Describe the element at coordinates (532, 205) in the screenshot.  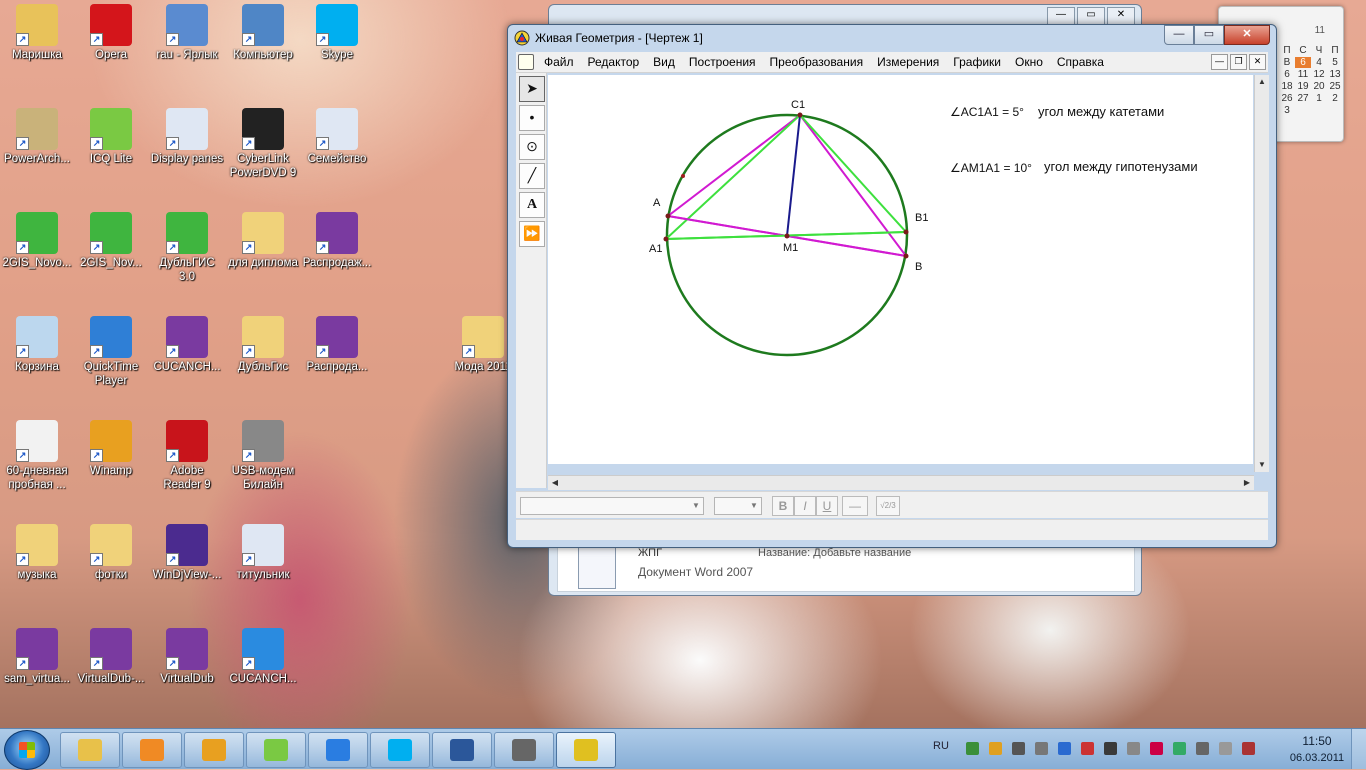
I see `text-tool-icon: A` at that location.